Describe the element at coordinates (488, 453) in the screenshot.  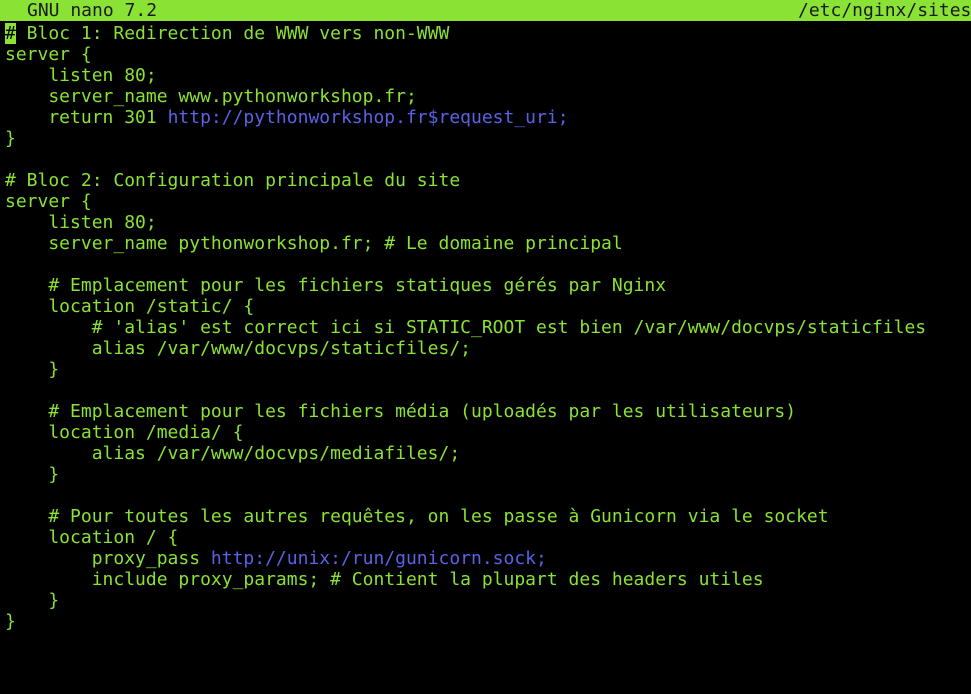
I see `editor-line: alias /var/www/docvps/mediafiles/;` at that location.